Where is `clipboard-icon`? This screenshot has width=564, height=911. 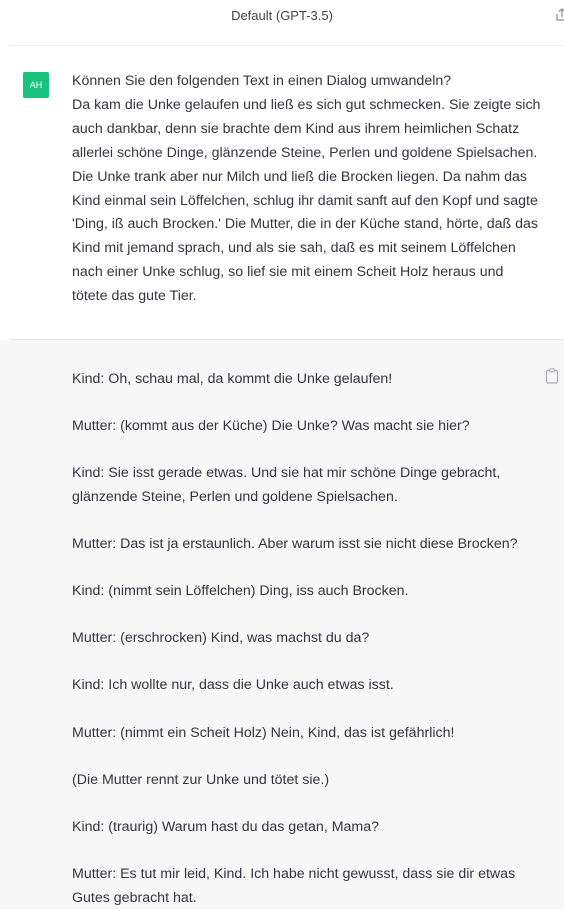 clipboard-icon is located at coordinates (552, 376).